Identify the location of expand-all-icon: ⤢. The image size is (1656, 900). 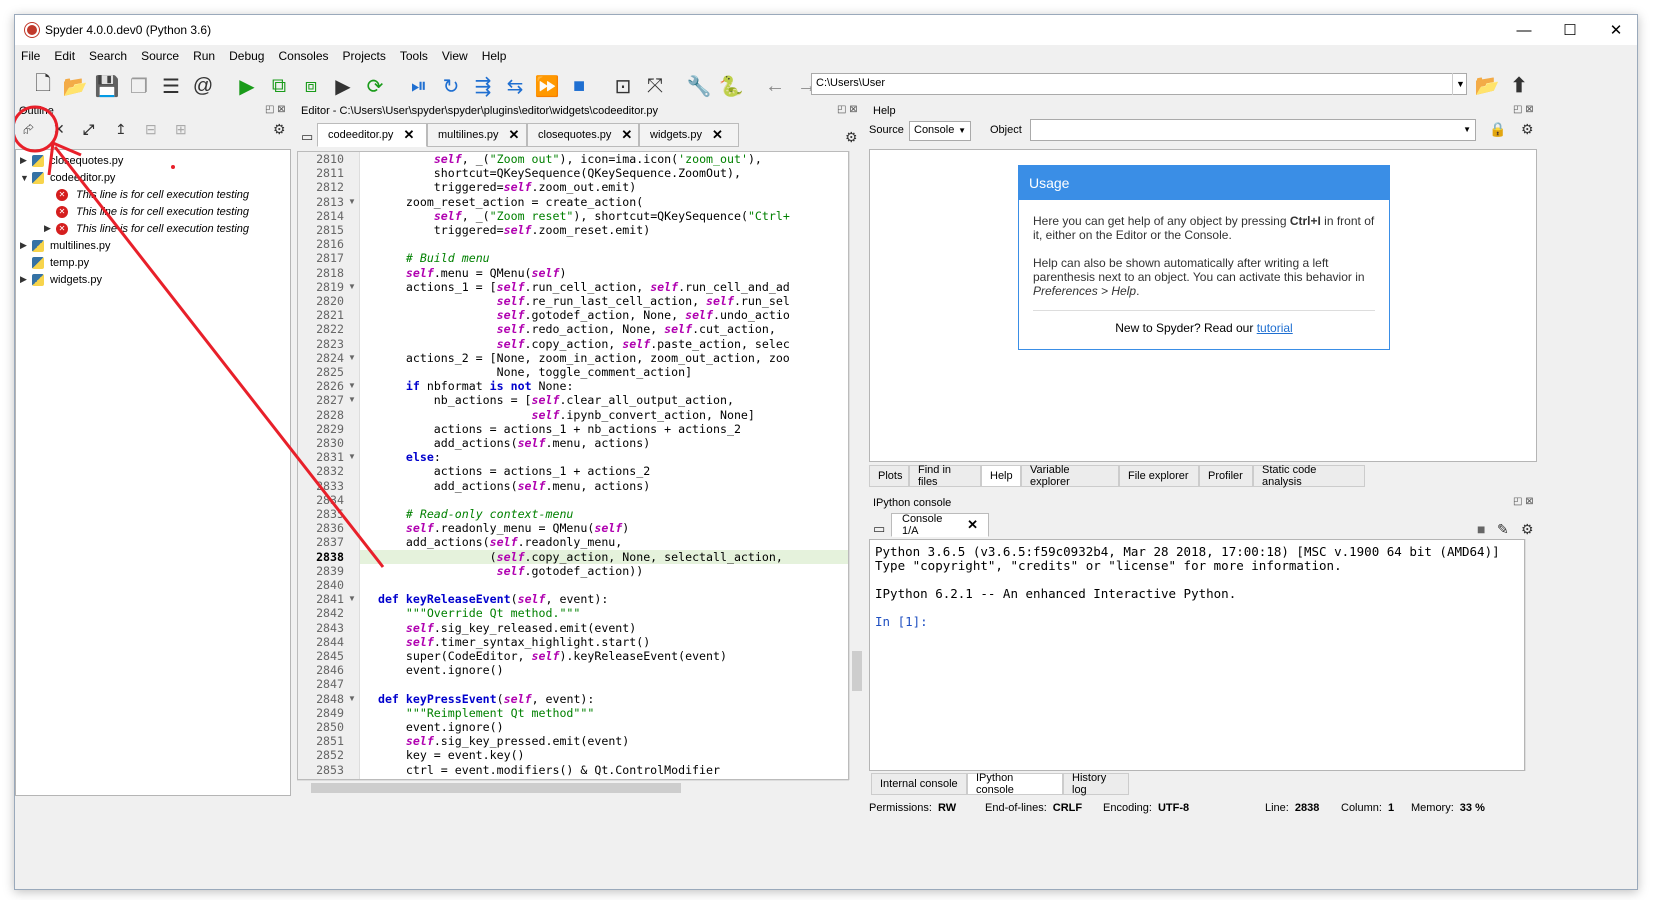
(88, 129).